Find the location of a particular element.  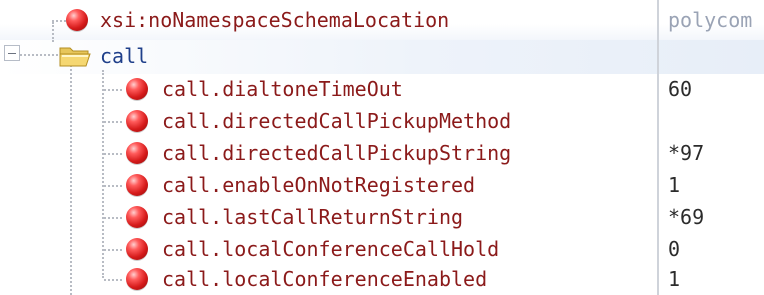

tree-row-item: call.localConferenceEnabled 1 is located at coordinates (382, 279).